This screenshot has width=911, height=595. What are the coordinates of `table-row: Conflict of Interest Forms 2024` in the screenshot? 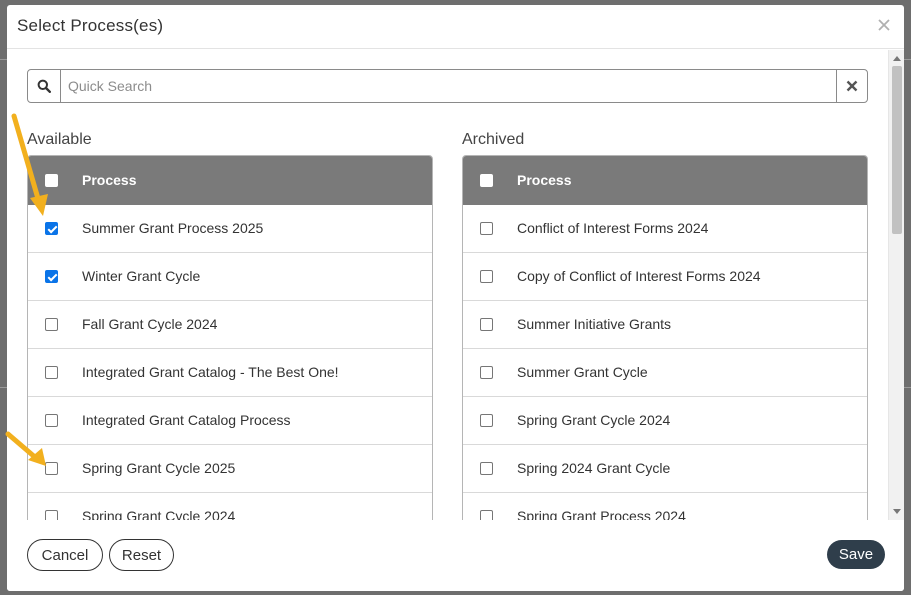 It's located at (665, 229).